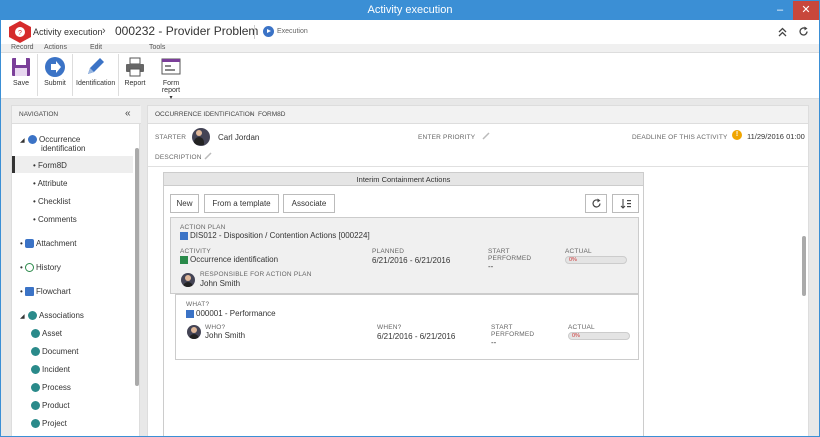 The image size is (820, 437). I want to click on incident-icon, so click(35, 370).